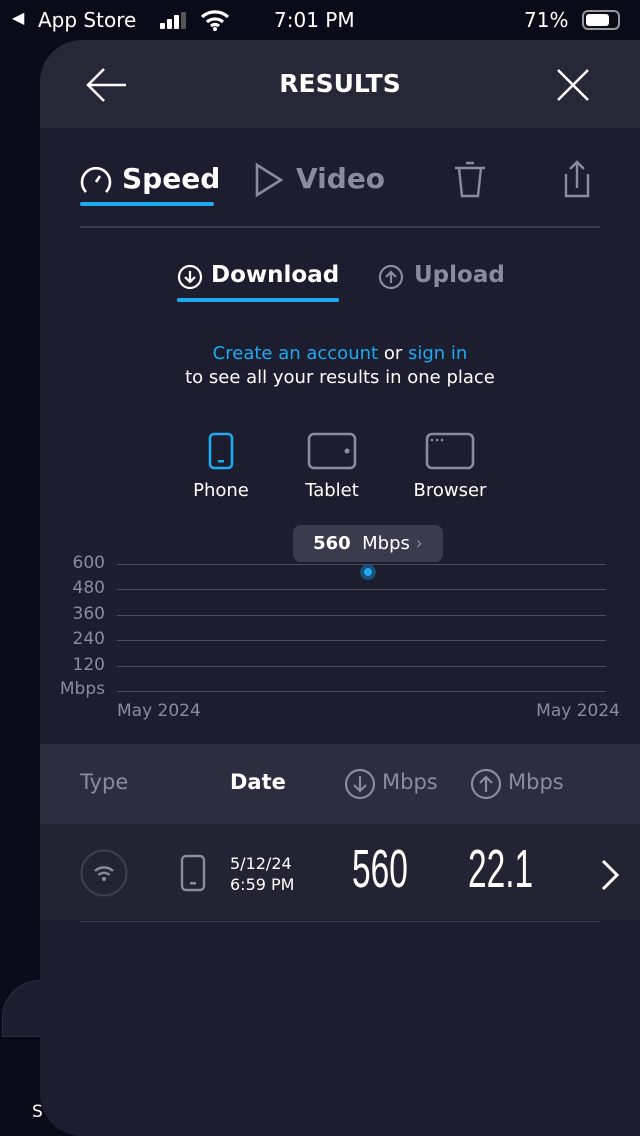  Describe the element at coordinates (258, 282) in the screenshot. I see `subtab-download: Download` at that location.